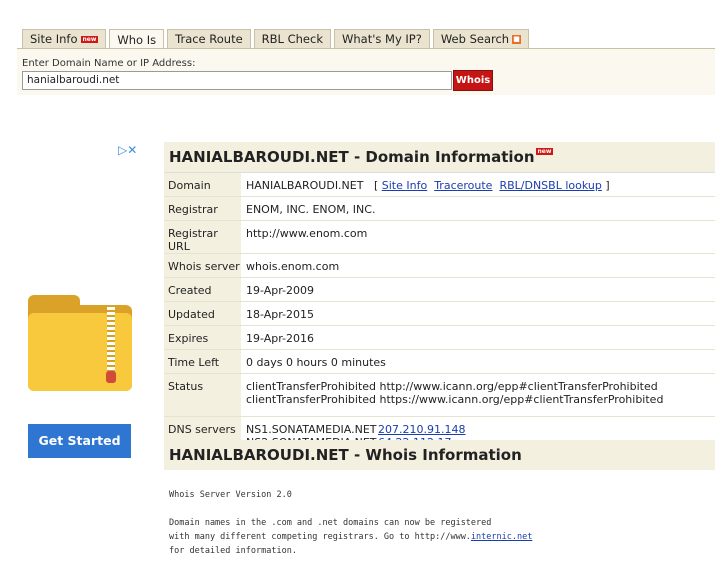 This screenshot has height=582, width=715. I want to click on row-time-left: Time Left 0 days 0 hours 0 minutes, so click(439, 362).